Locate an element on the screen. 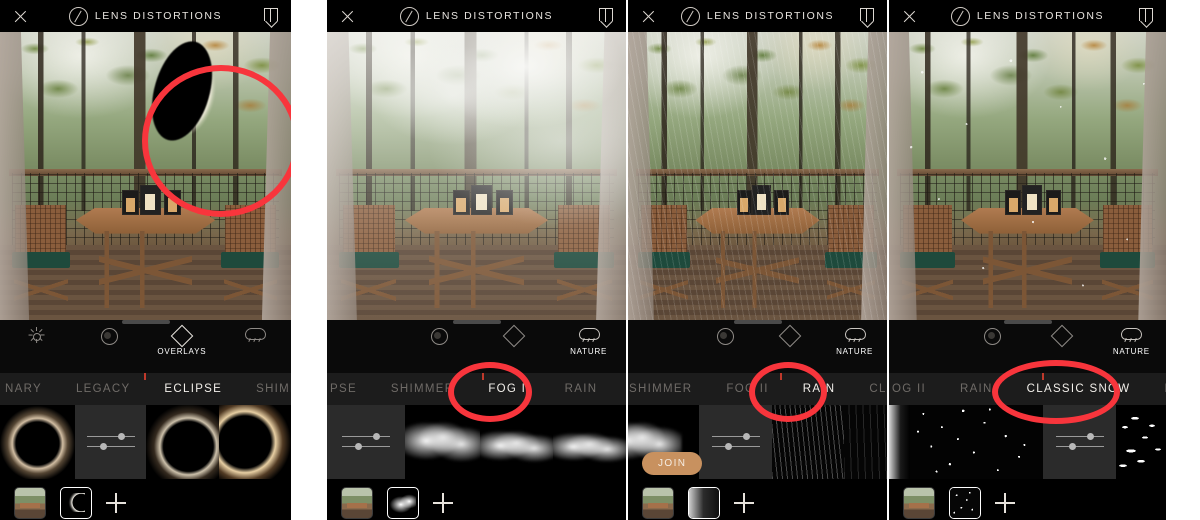 This screenshot has width=1200, height=520. tab-visionary: NARY is located at coordinates (29, 389).